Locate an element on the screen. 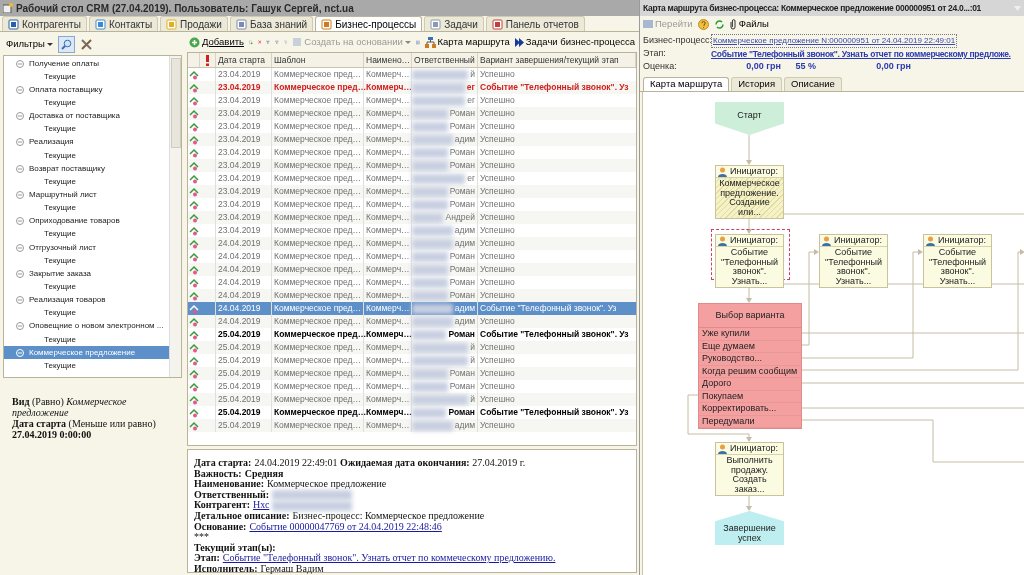 The image size is (1024, 575). choice-option: Еще думаем is located at coordinates (750, 346).